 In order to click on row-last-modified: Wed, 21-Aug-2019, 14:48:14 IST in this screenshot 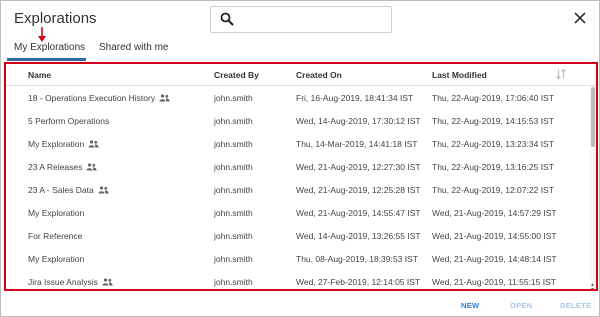, I will do `click(494, 259)`.